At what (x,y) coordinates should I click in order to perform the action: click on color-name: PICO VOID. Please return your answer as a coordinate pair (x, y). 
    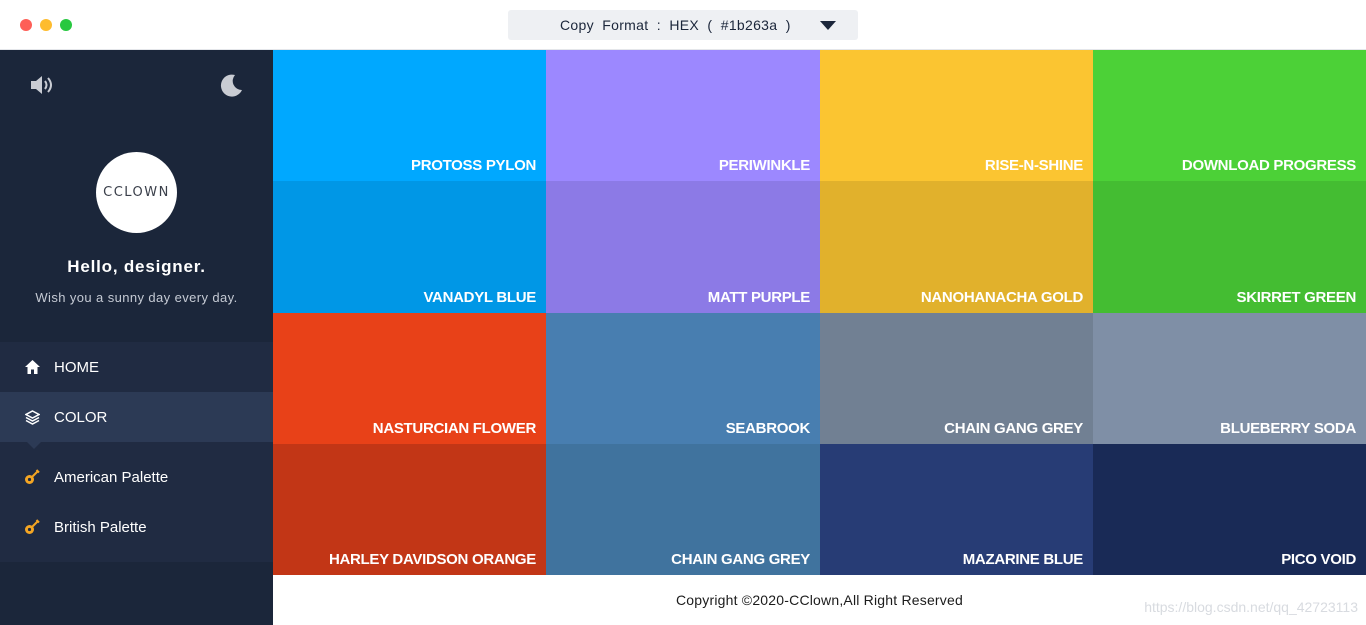
    Looking at the image, I should click on (1318, 559).